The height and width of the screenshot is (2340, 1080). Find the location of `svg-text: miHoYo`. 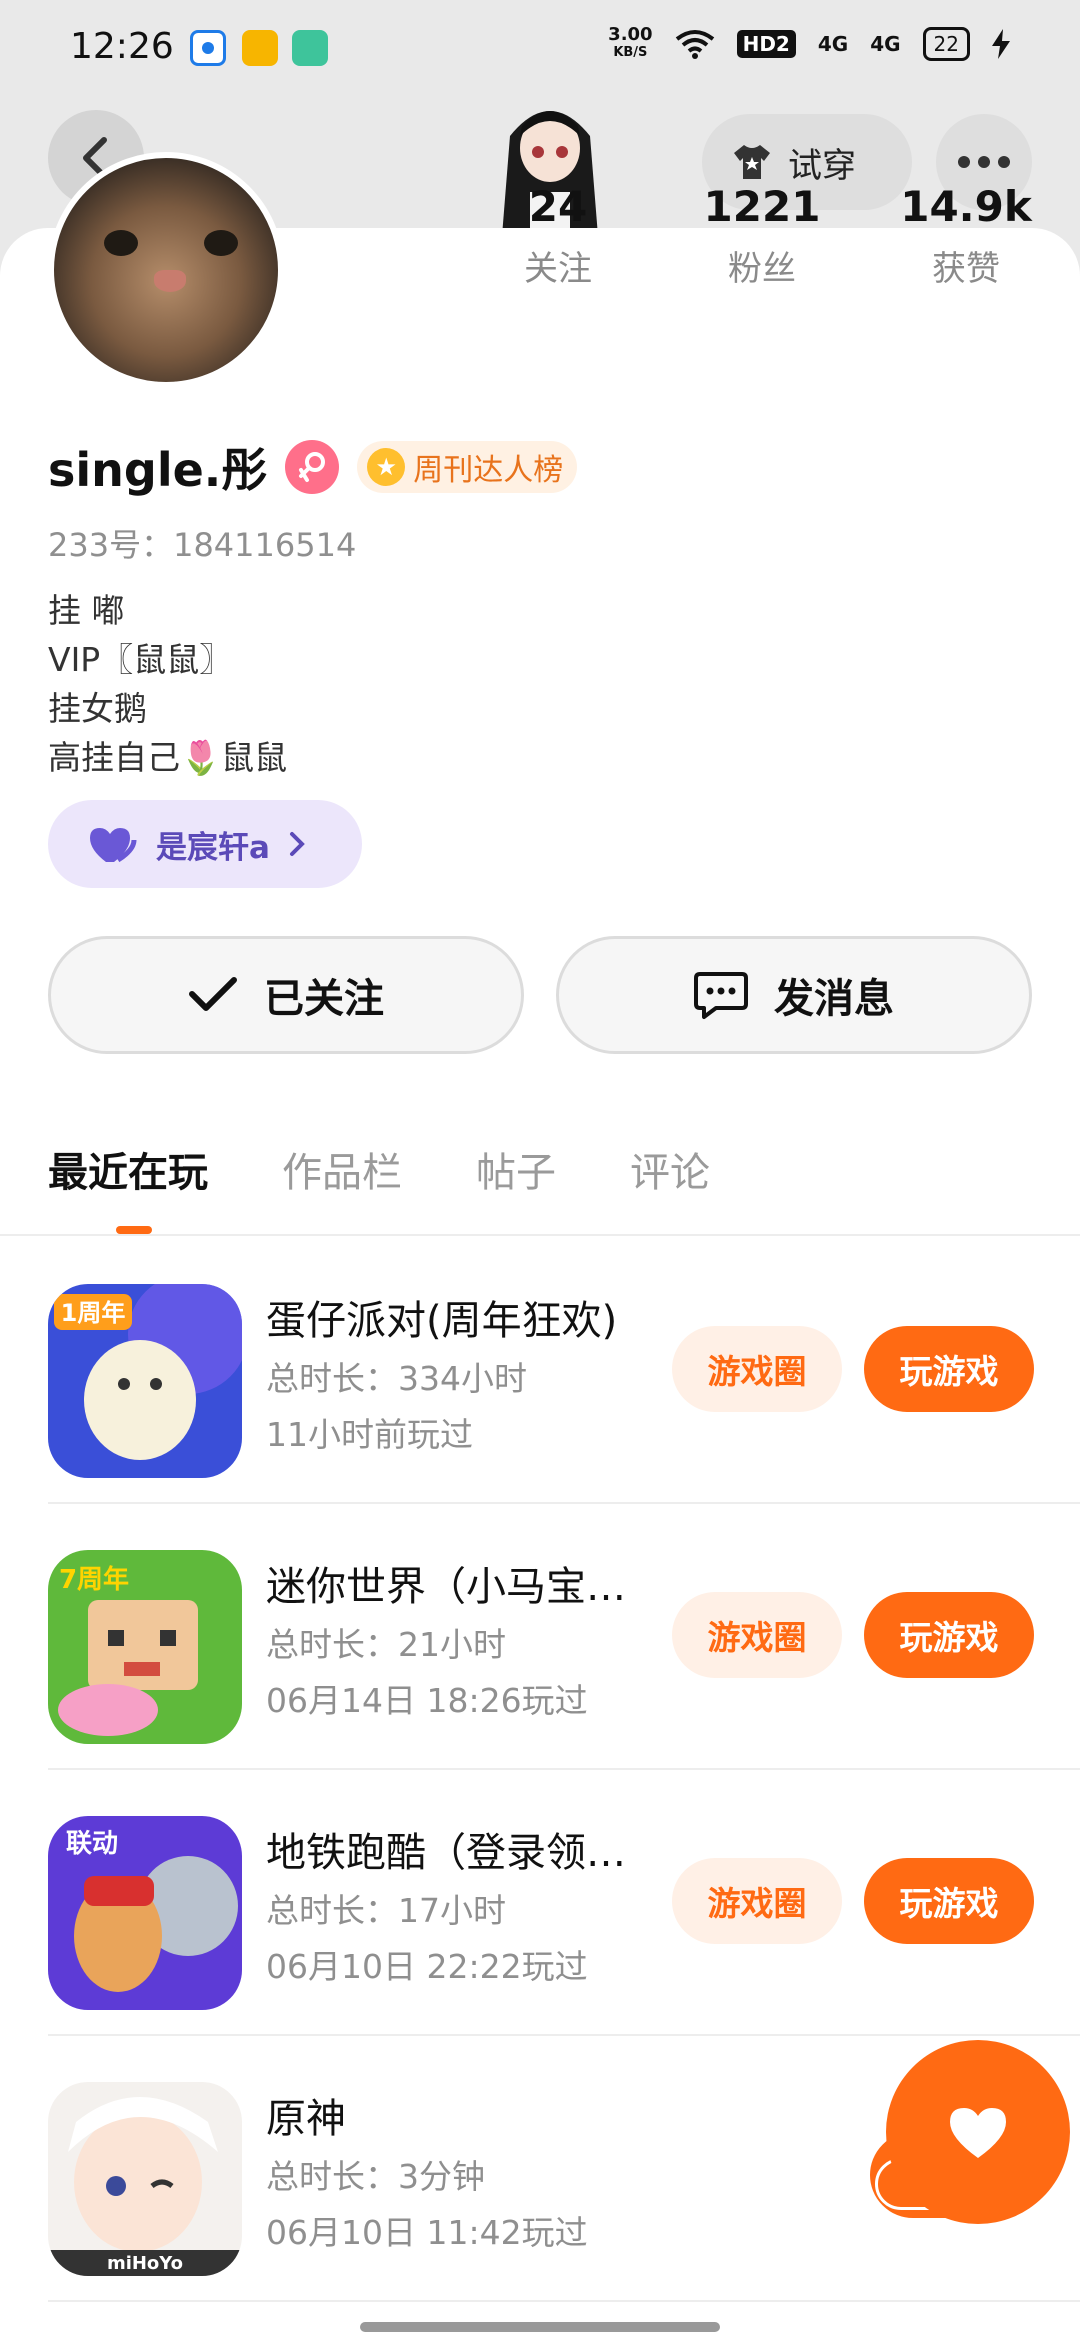

svg-text: miHoYo is located at coordinates (145, 2263).